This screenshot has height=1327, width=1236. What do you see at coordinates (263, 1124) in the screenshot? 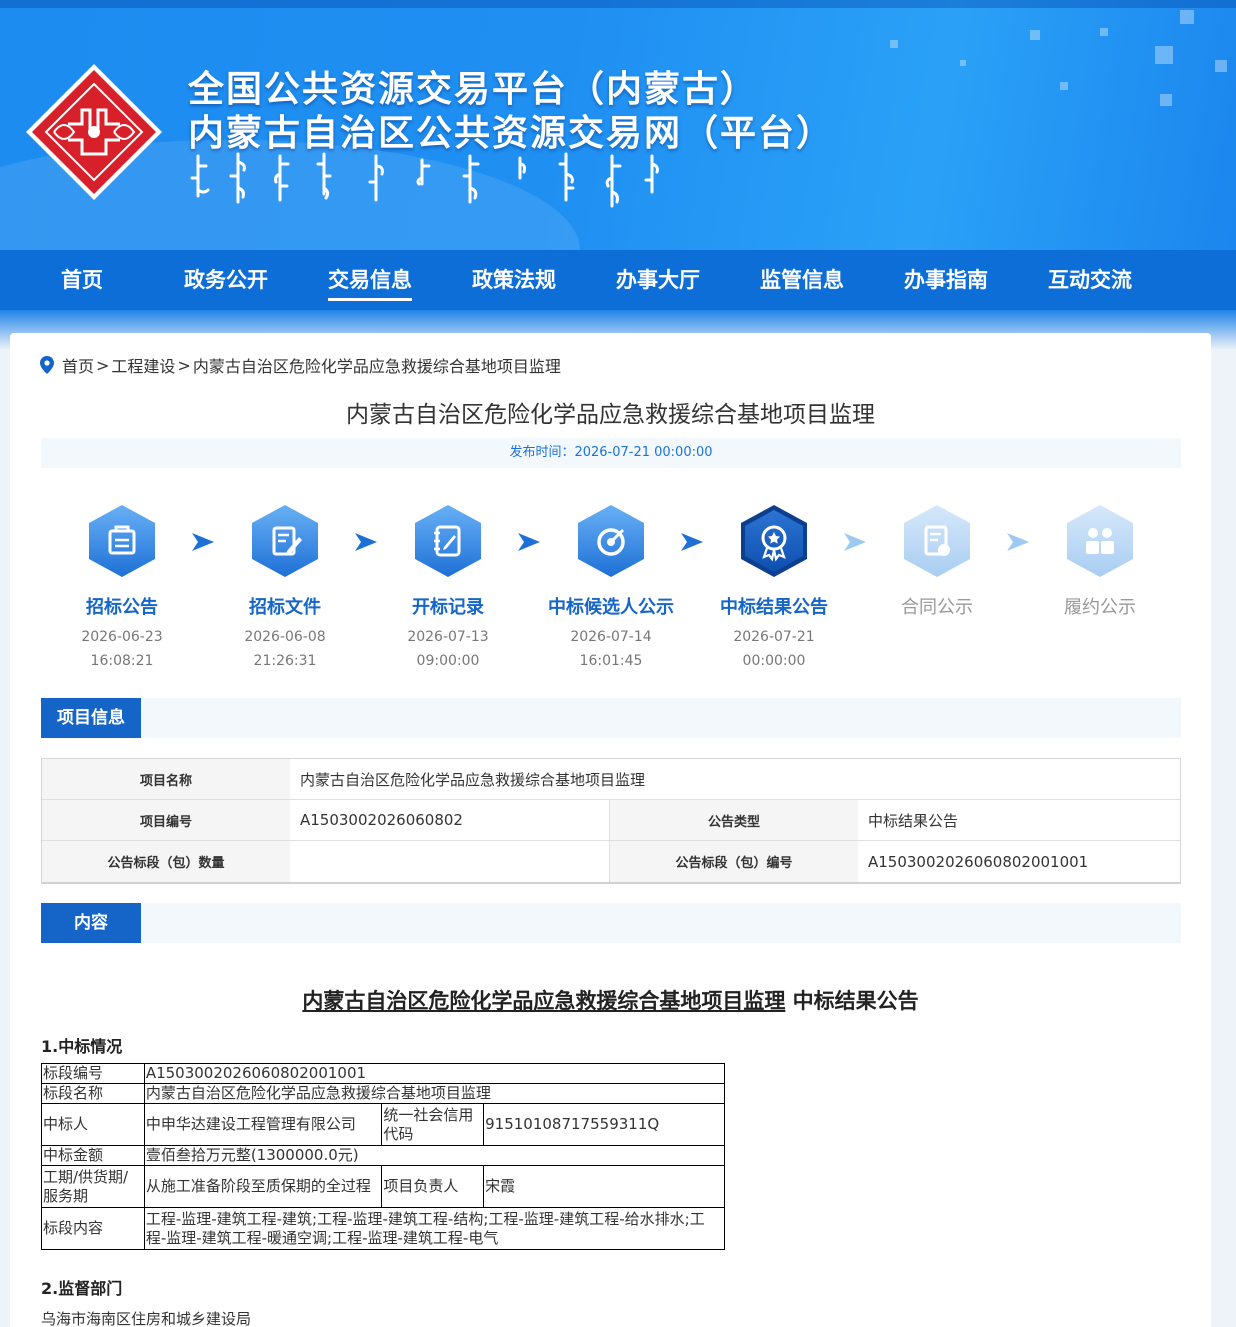
I see `cell-value: 中申华达建设工程管理有限公司` at bounding box center [263, 1124].